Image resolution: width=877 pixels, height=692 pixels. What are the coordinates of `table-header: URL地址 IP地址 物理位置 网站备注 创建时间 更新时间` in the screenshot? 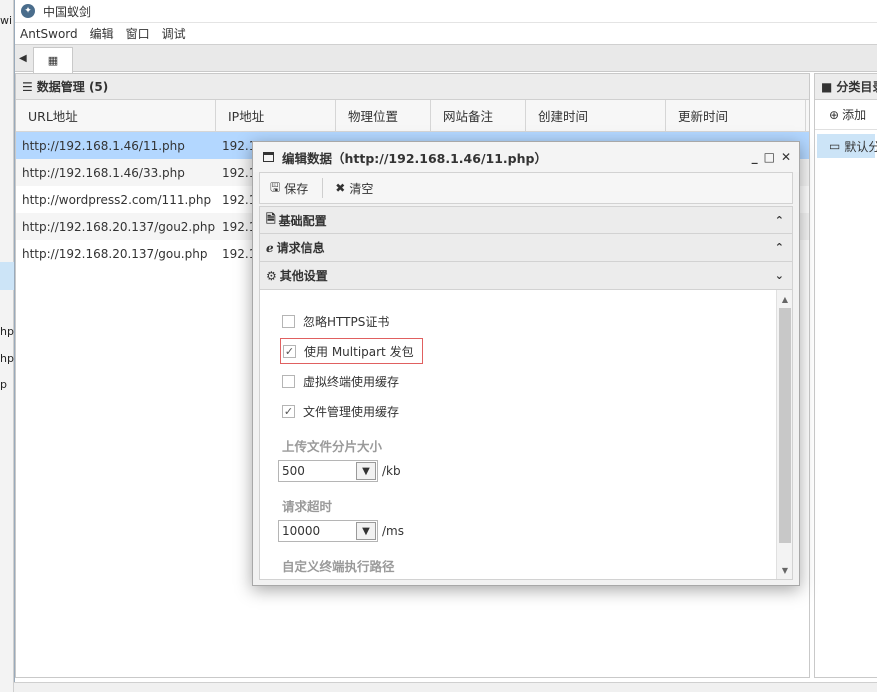 It's located at (412, 116).